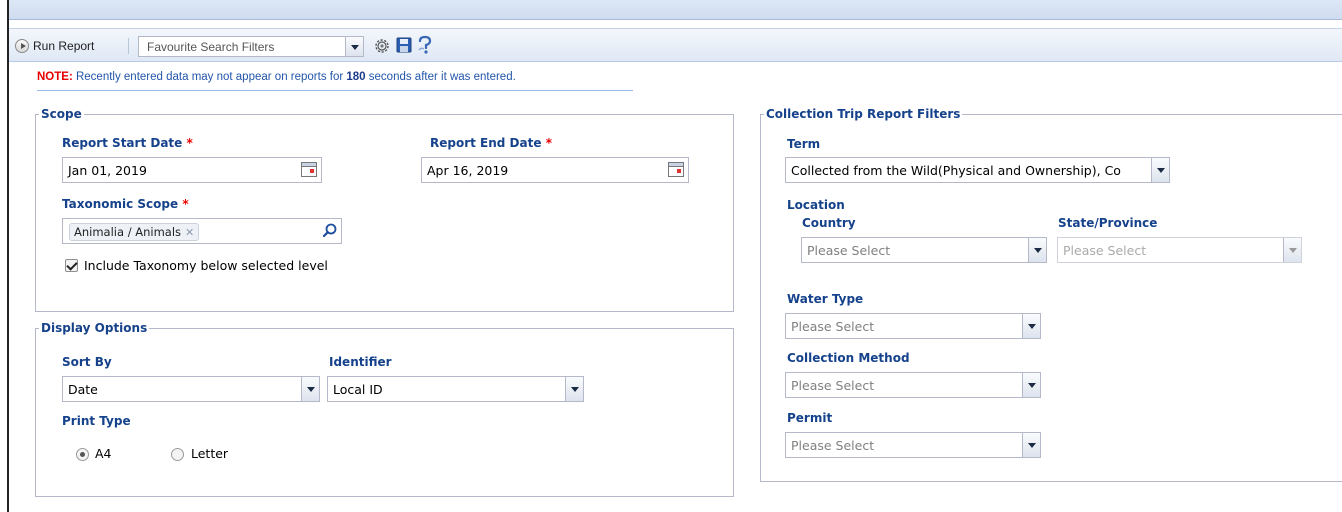 This screenshot has height=512, width=1342. I want to click on note-divider, so click(335, 90).